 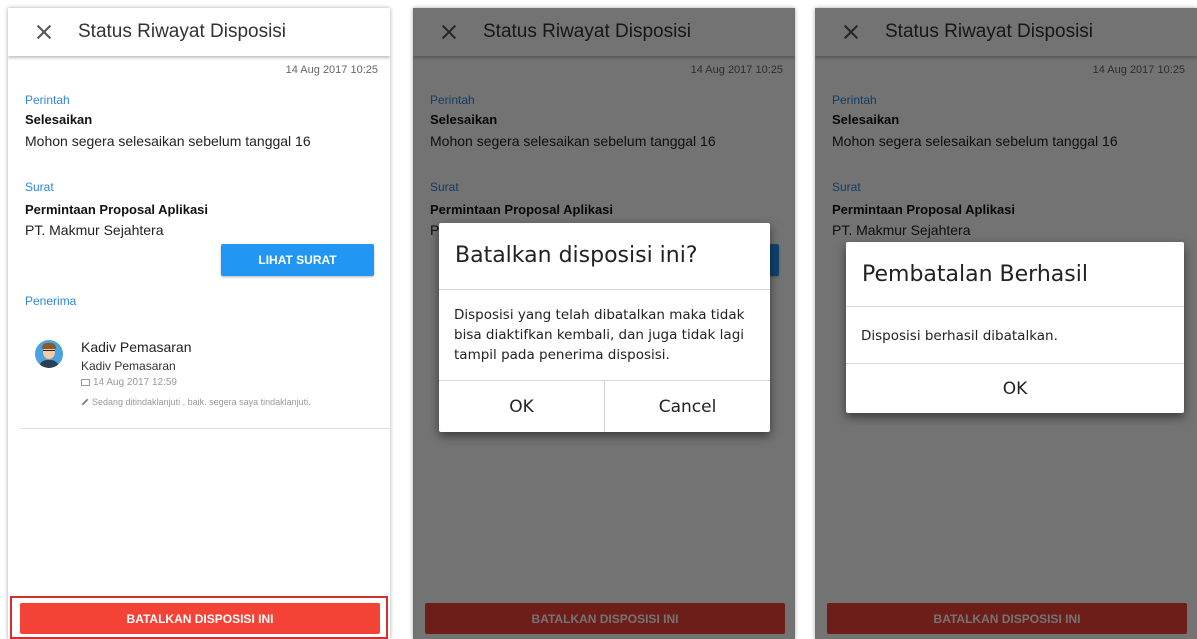 What do you see at coordinates (44, 32) in the screenshot?
I see `close-icon` at bounding box center [44, 32].